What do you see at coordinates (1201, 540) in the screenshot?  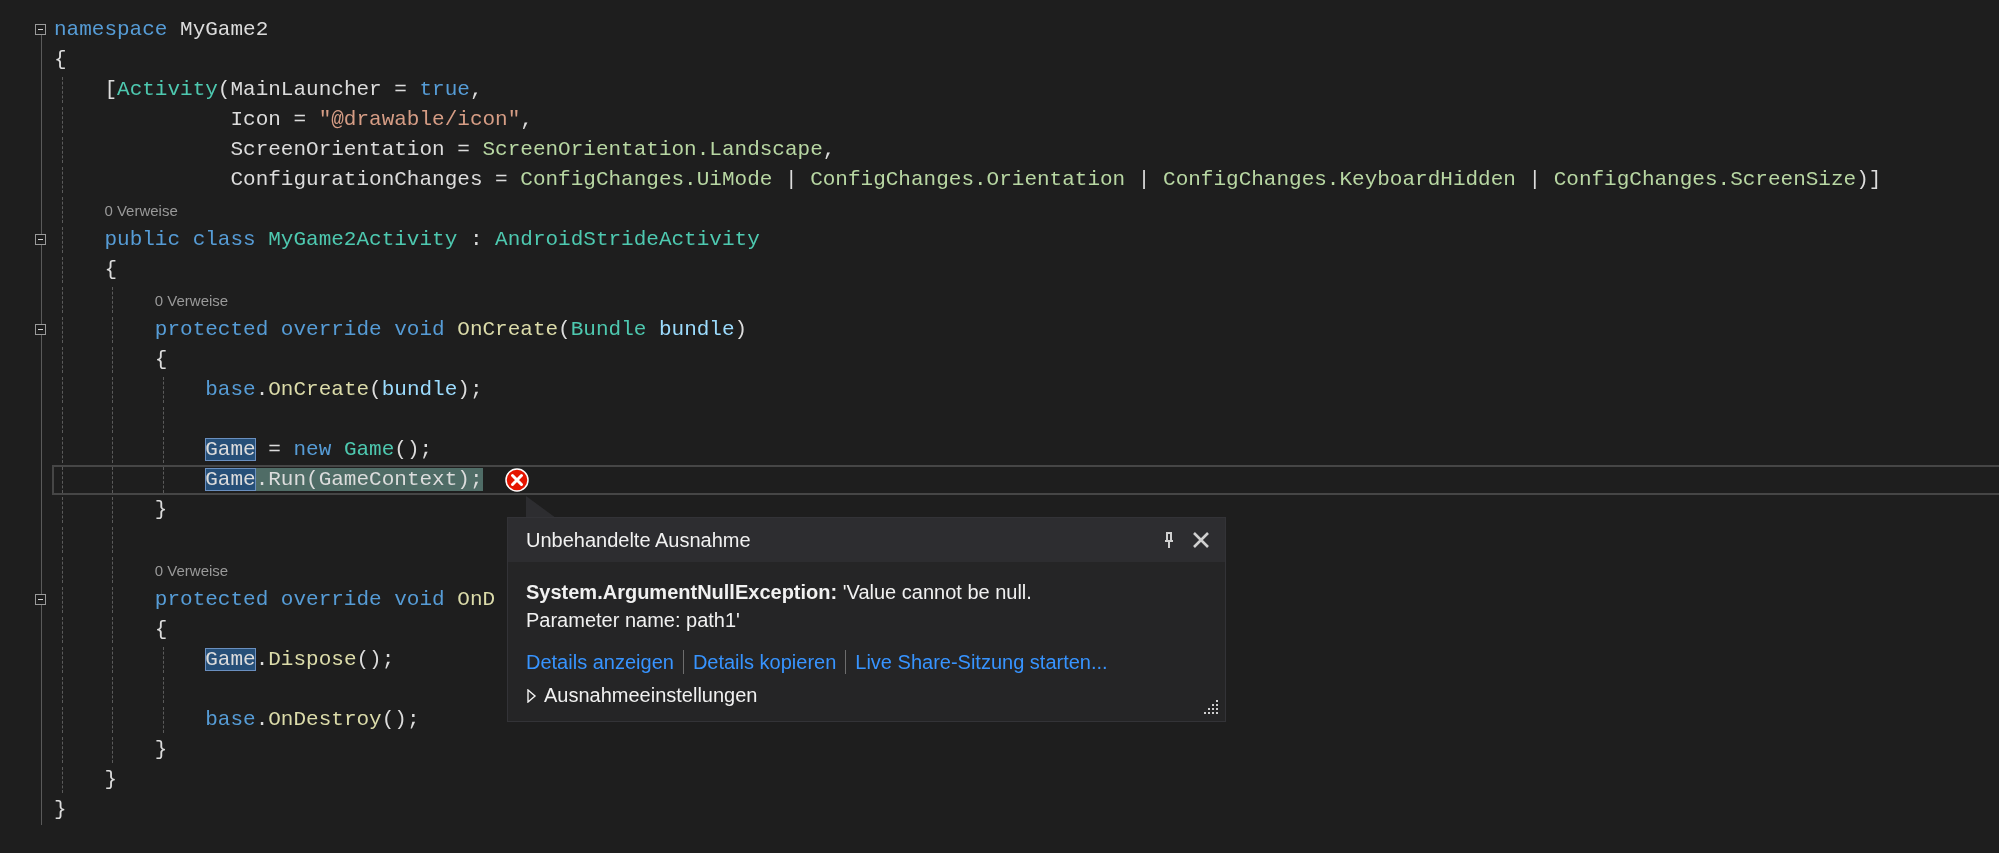 I see `close-icon` at bounding box center [1201, 540].